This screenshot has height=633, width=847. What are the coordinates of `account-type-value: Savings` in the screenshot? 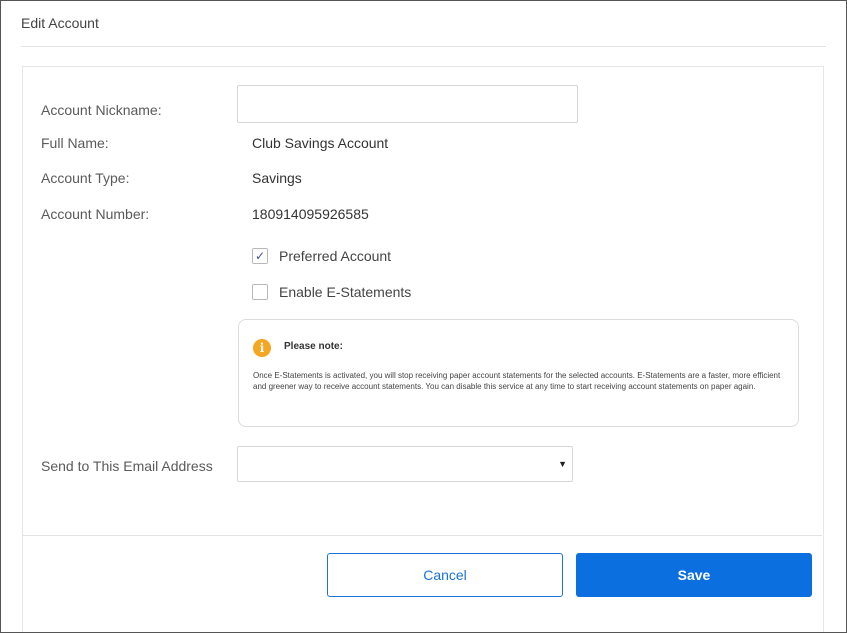 It's located at (277, 178).